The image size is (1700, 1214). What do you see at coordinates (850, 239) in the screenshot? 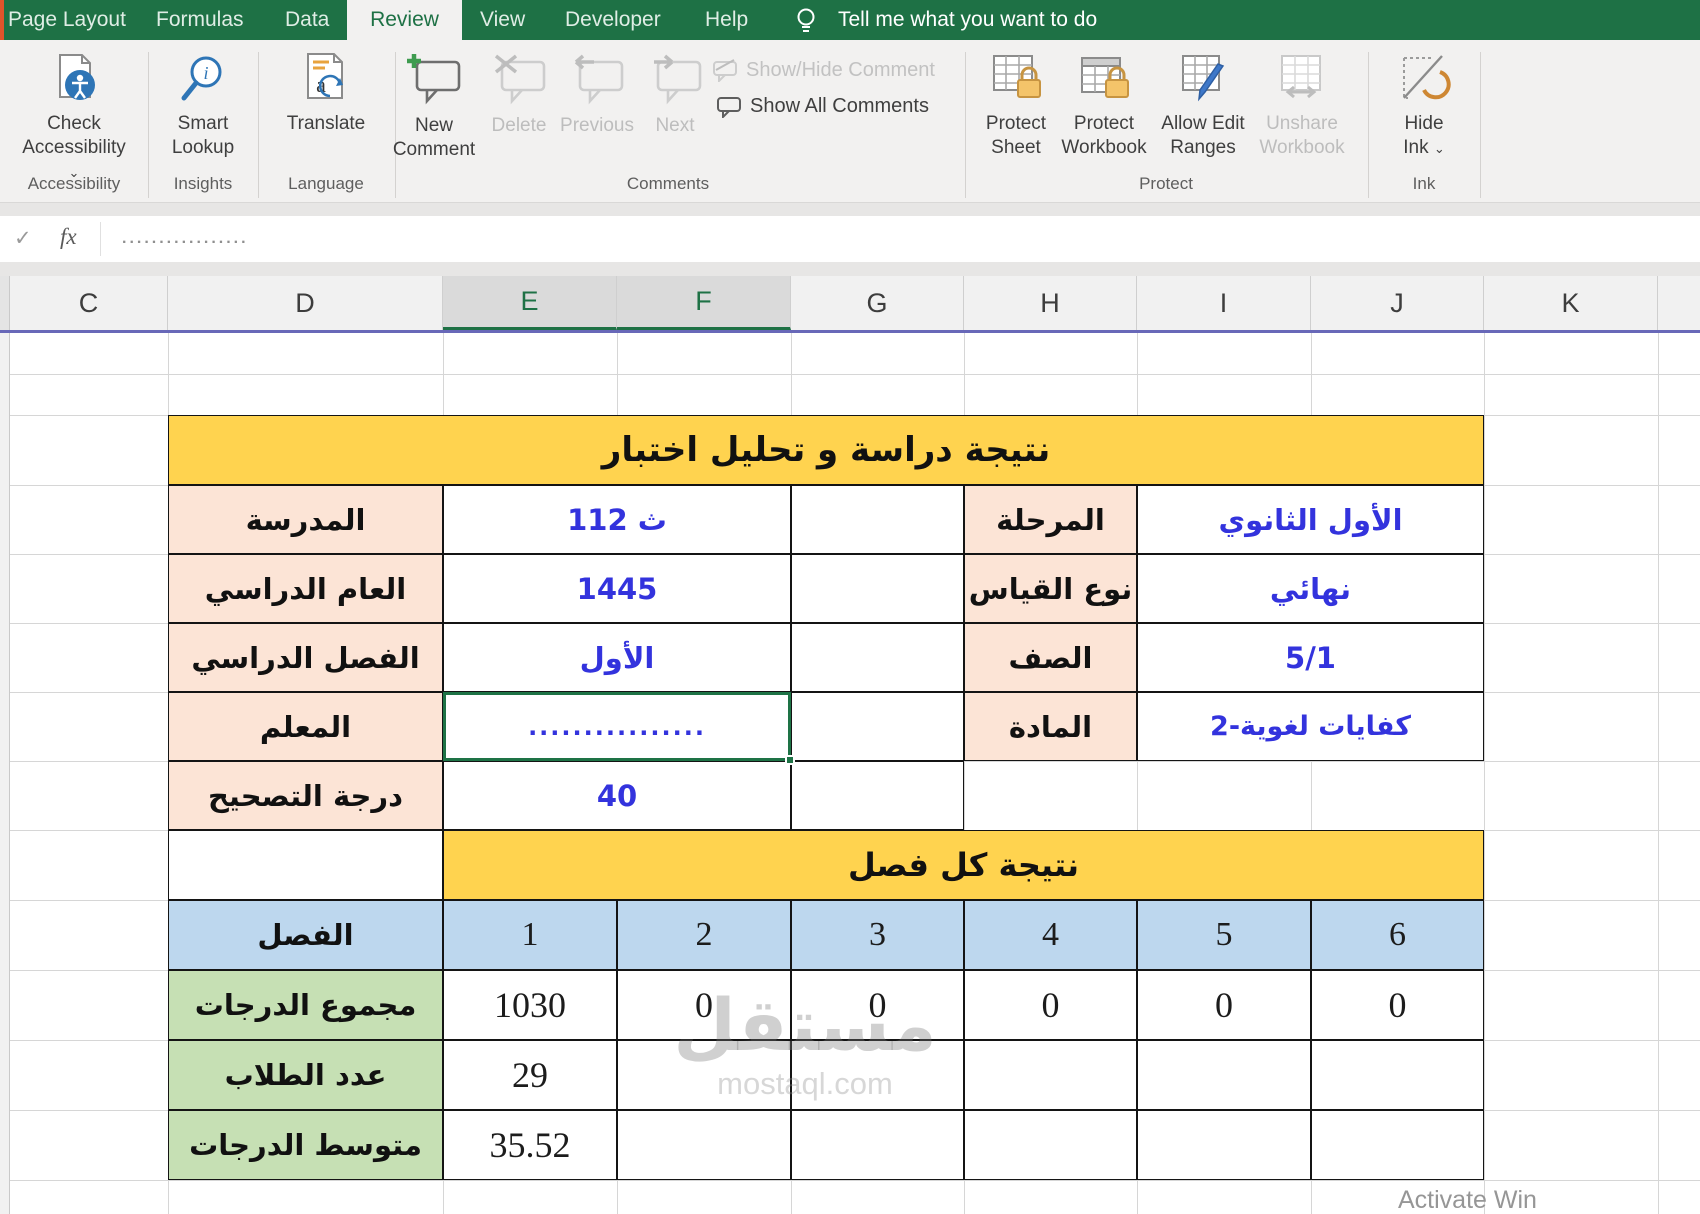
I see `formula-bar: ✓ fx` at bounding box center [850, 239].